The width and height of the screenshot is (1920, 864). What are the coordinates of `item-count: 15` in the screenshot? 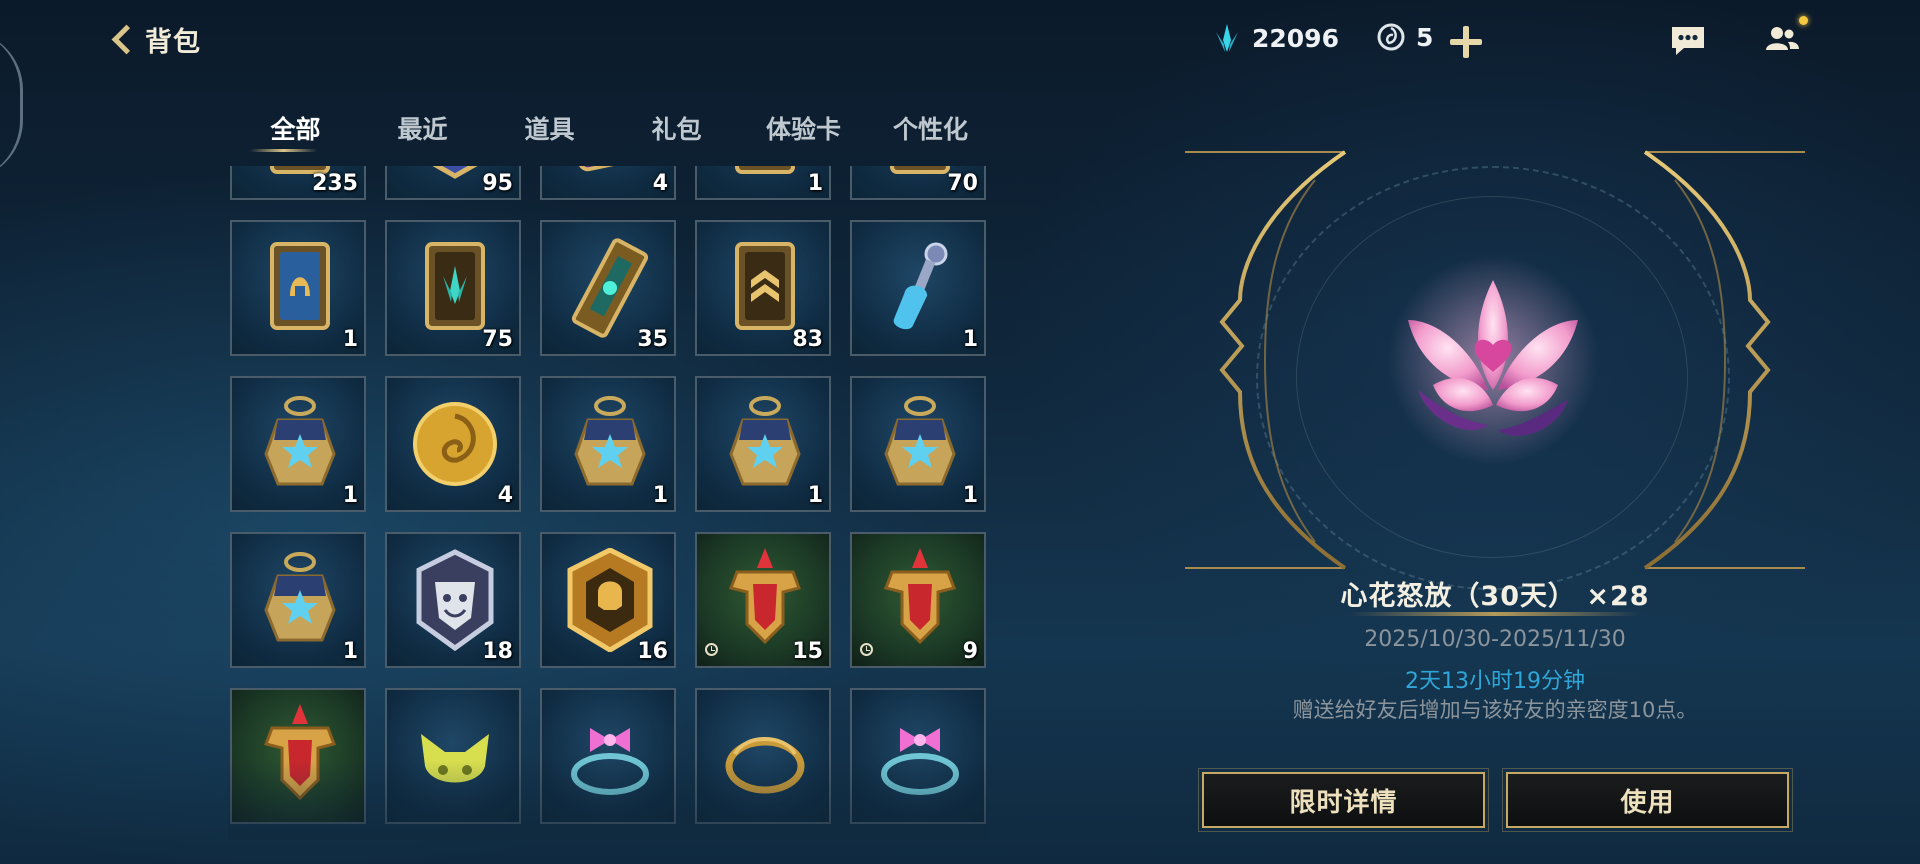 It's located at (807, 651).